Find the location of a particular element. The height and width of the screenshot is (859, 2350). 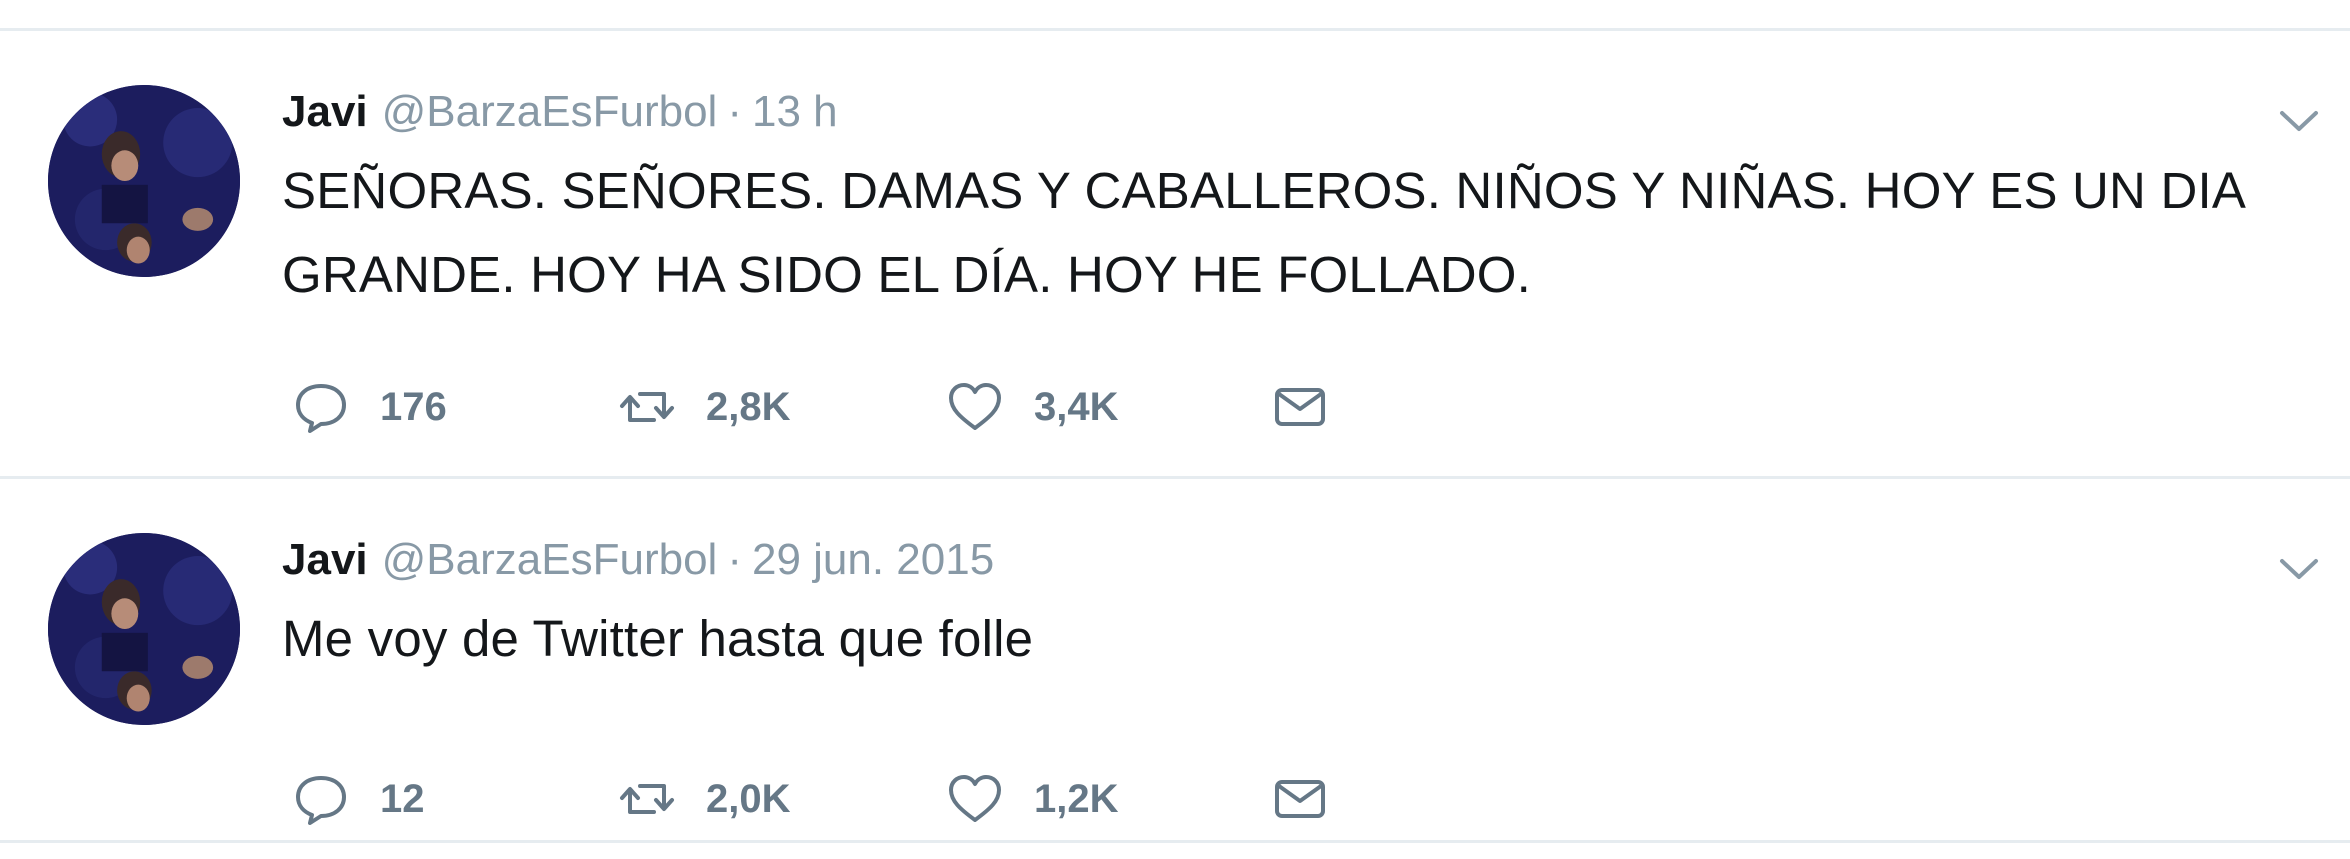

like-button: 3,4K is located at coordinates (1106, 407).